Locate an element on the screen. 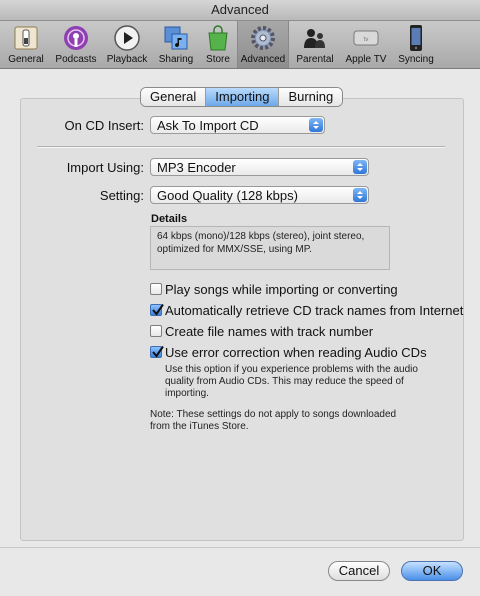  toolbar-parental: Parental is located at coordinates (315, 44).